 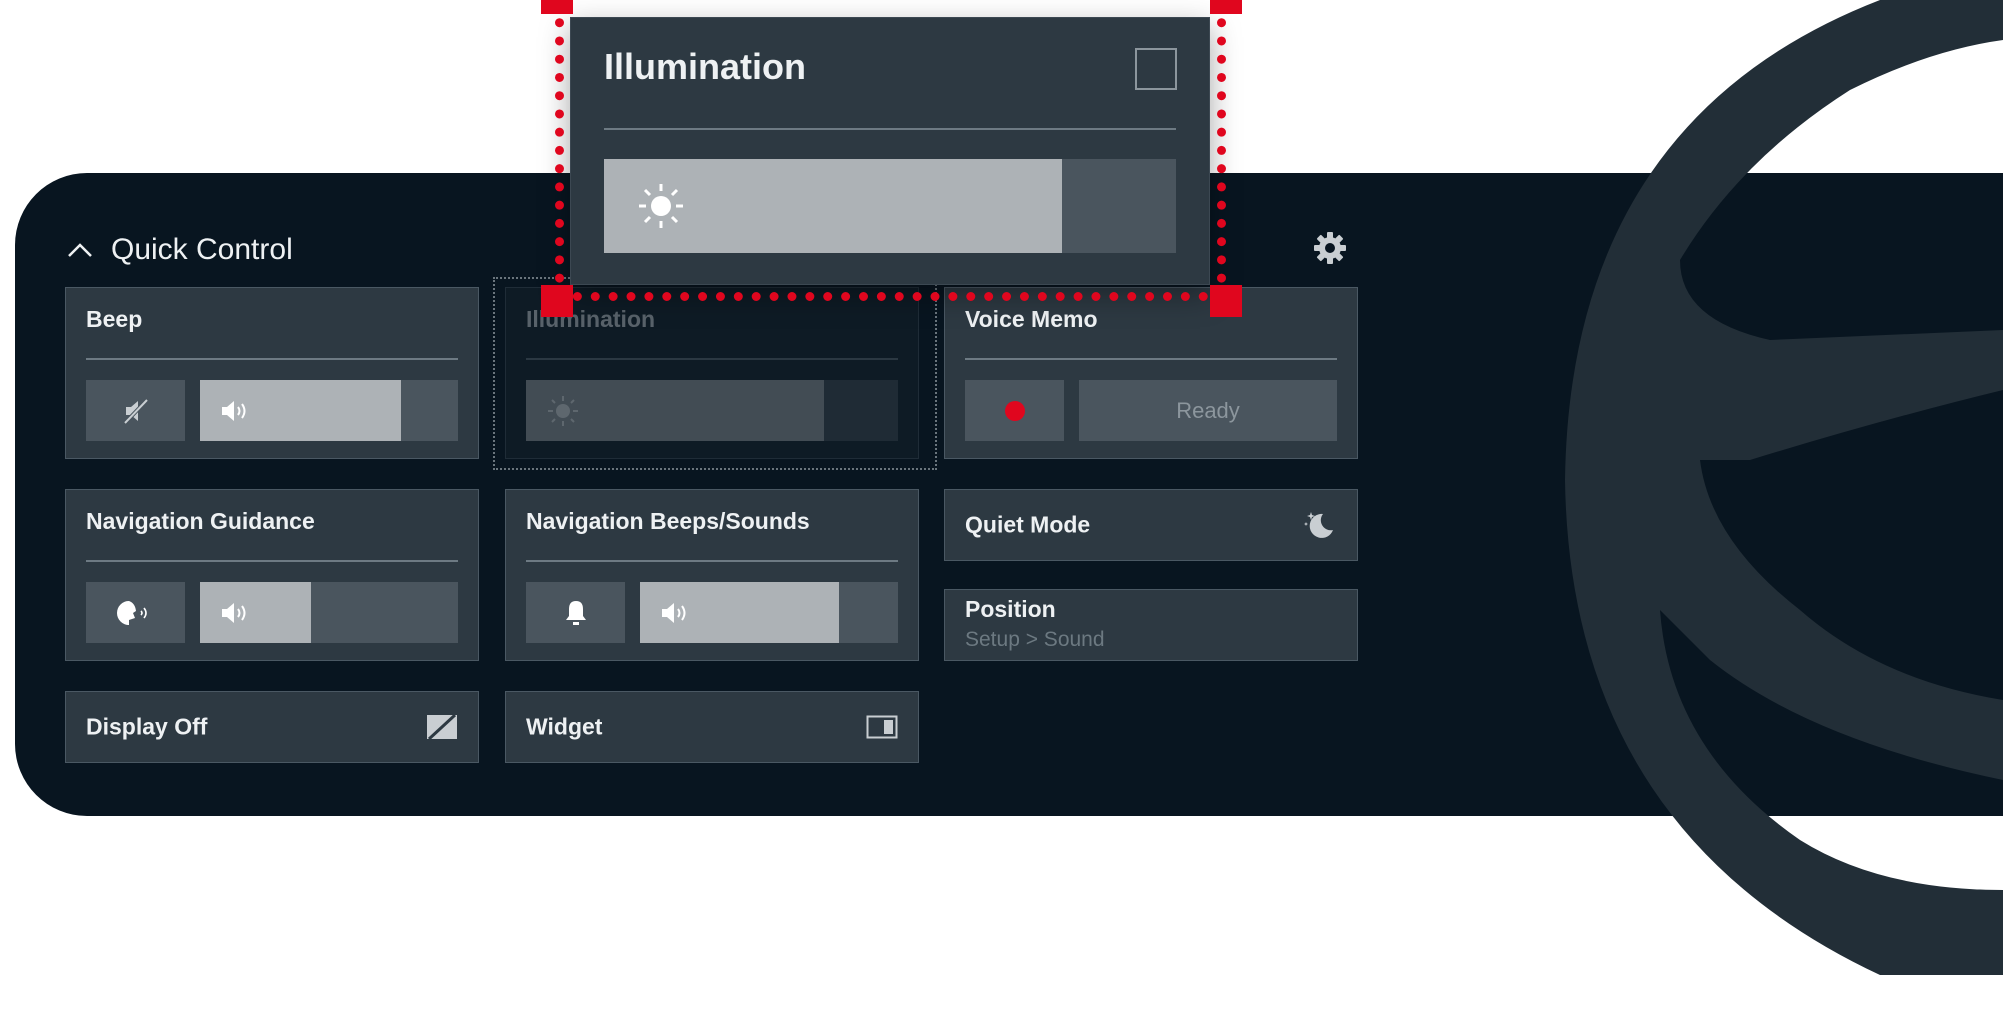 I want to click on navigation-guidance-volume-slider, so click(x=329, y=612).